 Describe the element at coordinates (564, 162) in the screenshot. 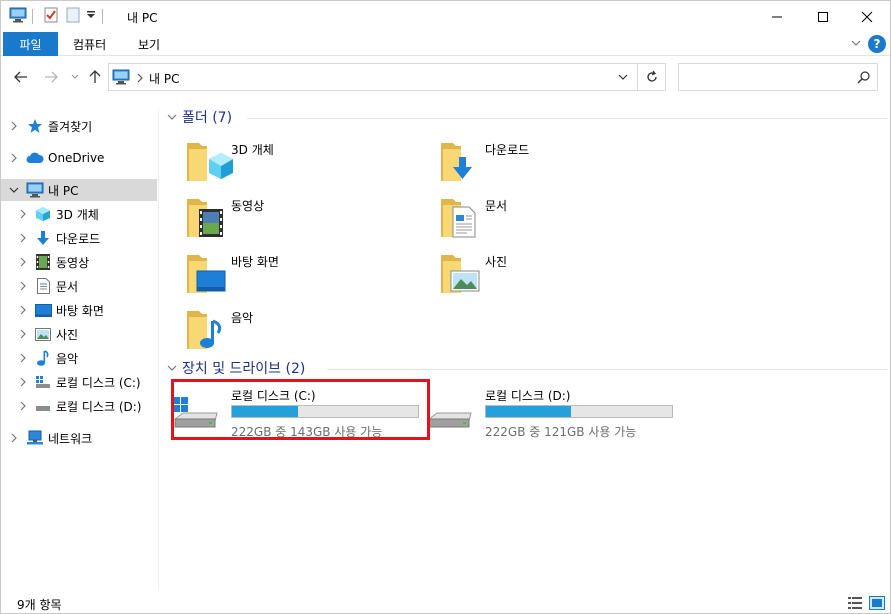

I see `folder-downloads: 다운로드` at that location.